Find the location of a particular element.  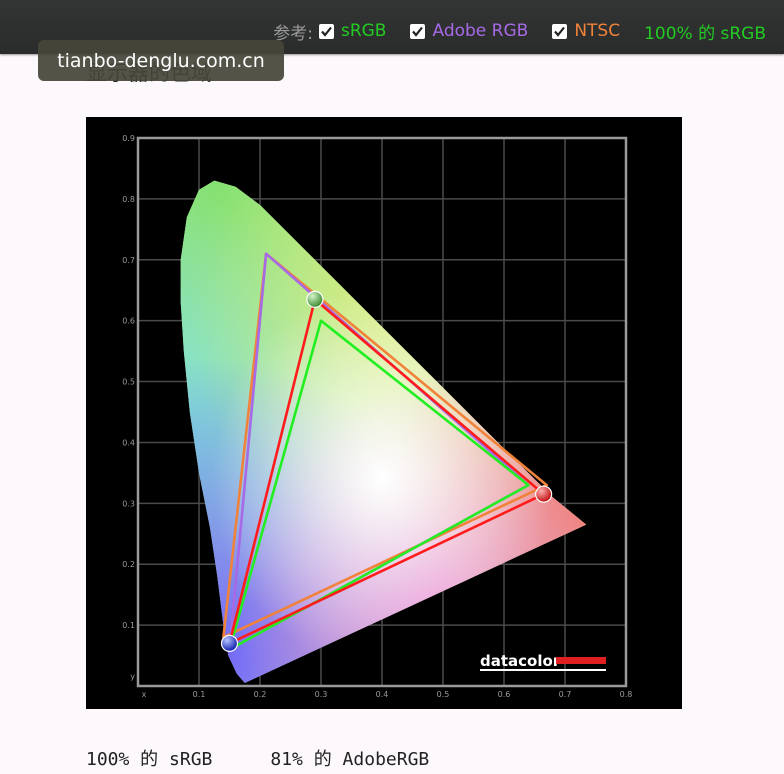

coverage-caption: 100% 的 sRGB 81% 的 AdobeRGB is located at coordinates (286, 758).